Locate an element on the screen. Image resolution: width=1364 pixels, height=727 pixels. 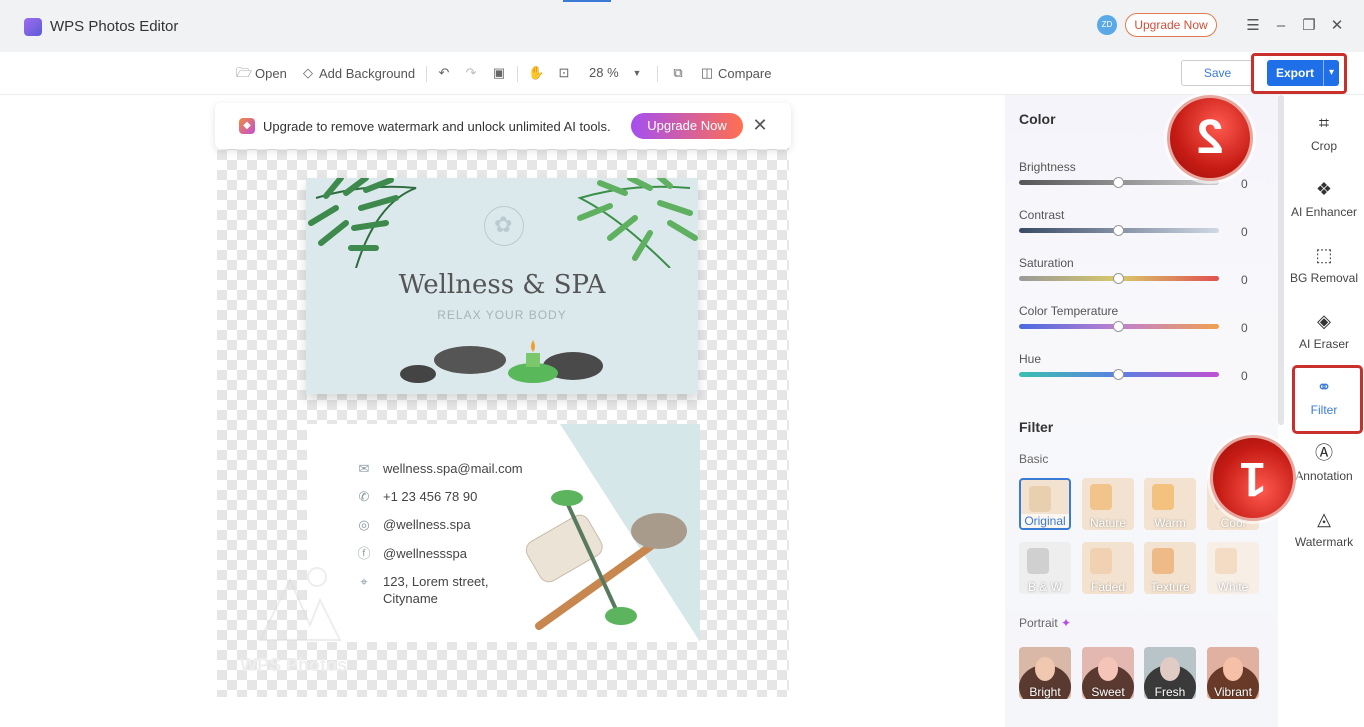
filter-fresh: Fresh is located at coordinates (1170, 673).